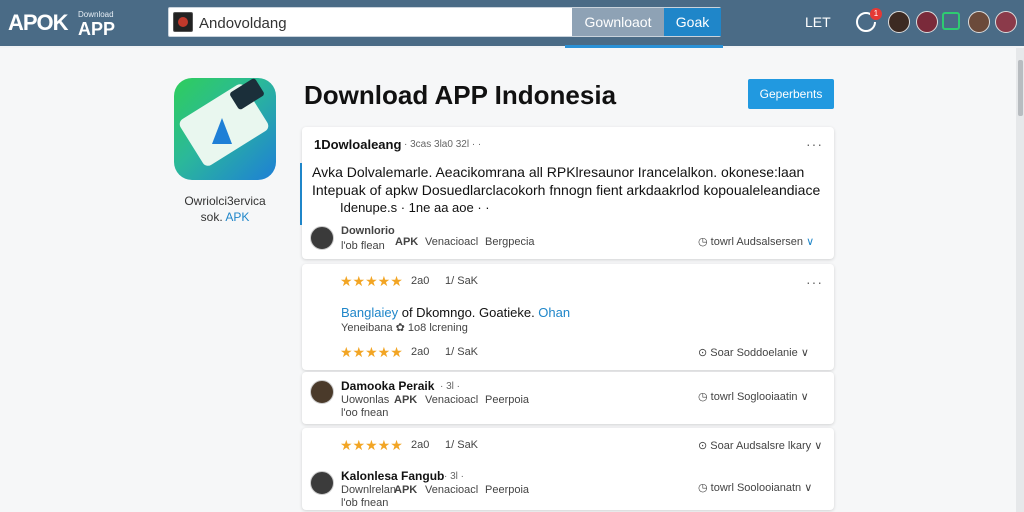 This screenshot has height=512, width=1024. Describe the element at coordinates (365, 503) in the screenshot. I see `reviewer-subtitle-2: l'ob fnean` at that location.